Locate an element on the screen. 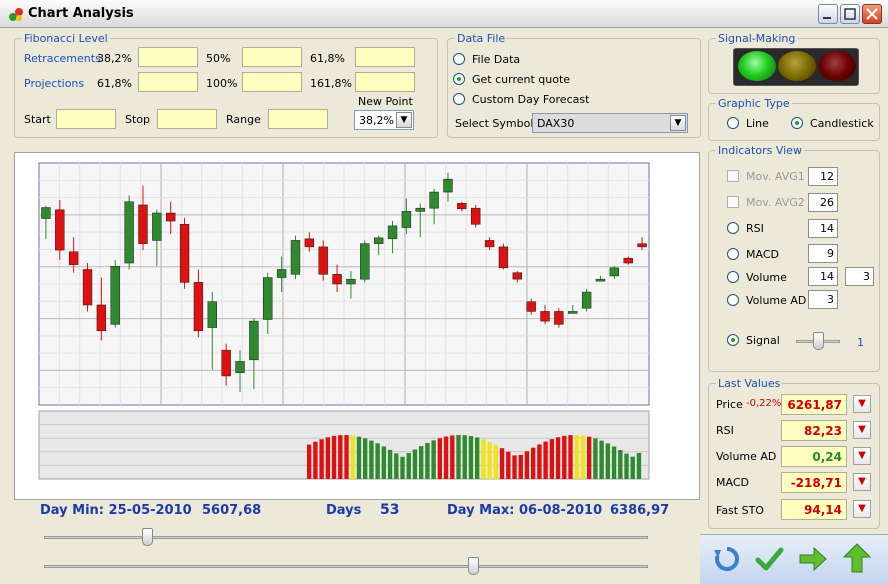 This screenshot has width=888, height=584. rsi-field: 14 is located at coordinates (823, 228).